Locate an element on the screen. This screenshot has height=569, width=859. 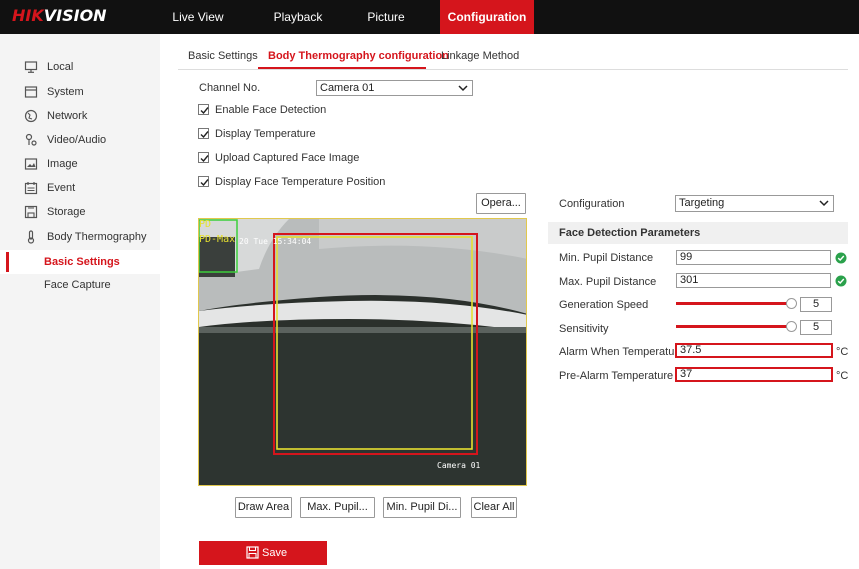
sidebar-item-label: Video/Audio is located at coordinates (77, 140).